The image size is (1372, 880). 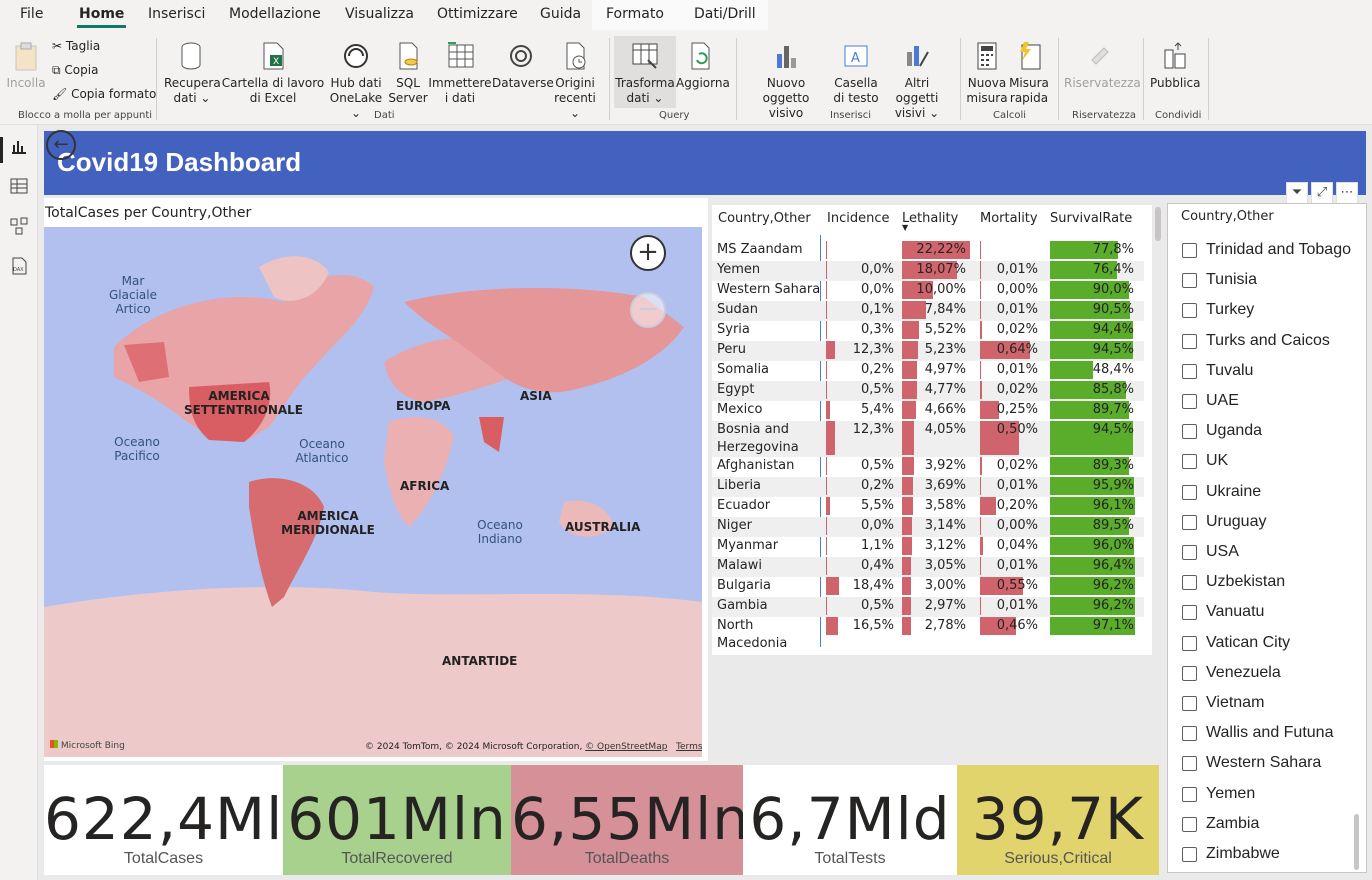 I want to click on menu-format: Formato, so click(x=635, y=14).